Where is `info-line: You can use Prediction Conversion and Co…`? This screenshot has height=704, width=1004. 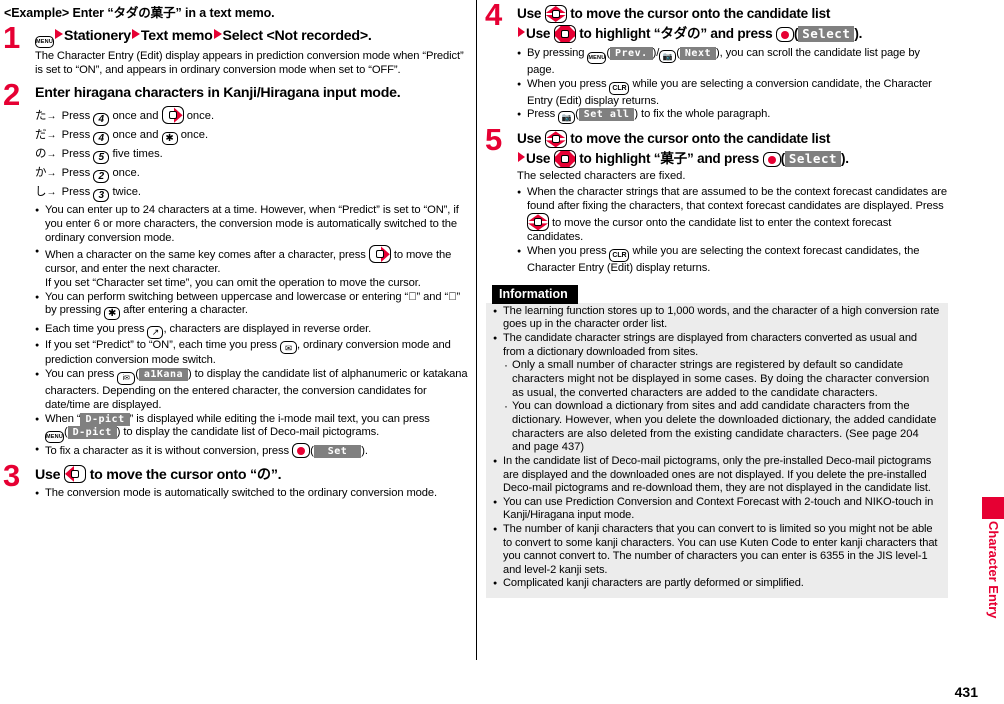 info-line: You can use Prediction Conversion and Co… is located at coordinates (682, 501).